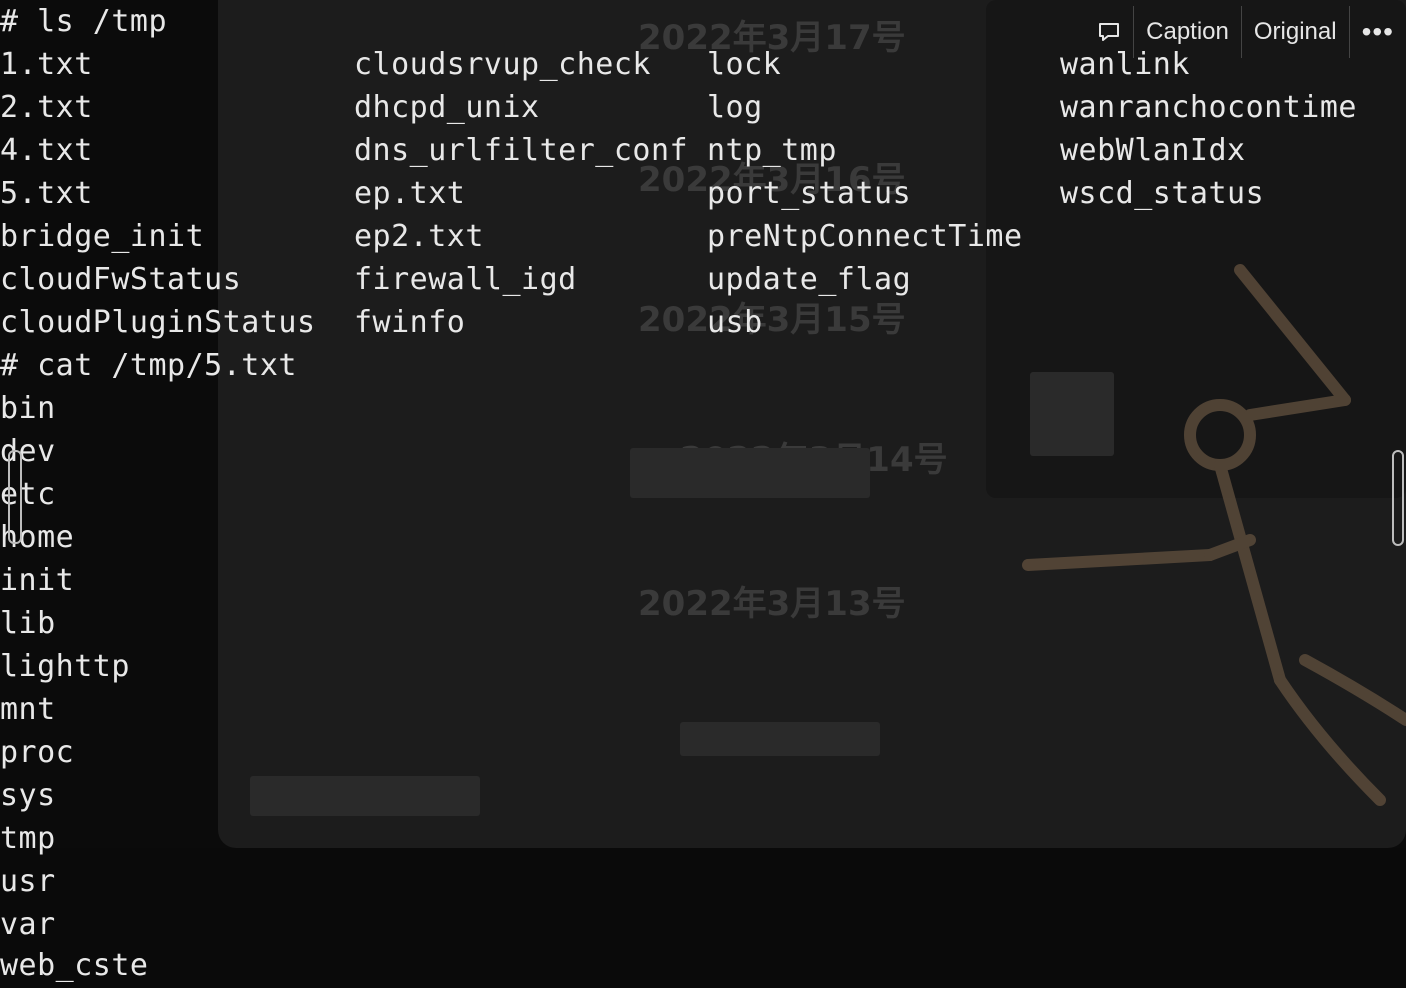 This screenshot has width=1406, height=988. Describe the element at coordinates (28, 795) in the screenshot. I see `output-line: sys` at that location.